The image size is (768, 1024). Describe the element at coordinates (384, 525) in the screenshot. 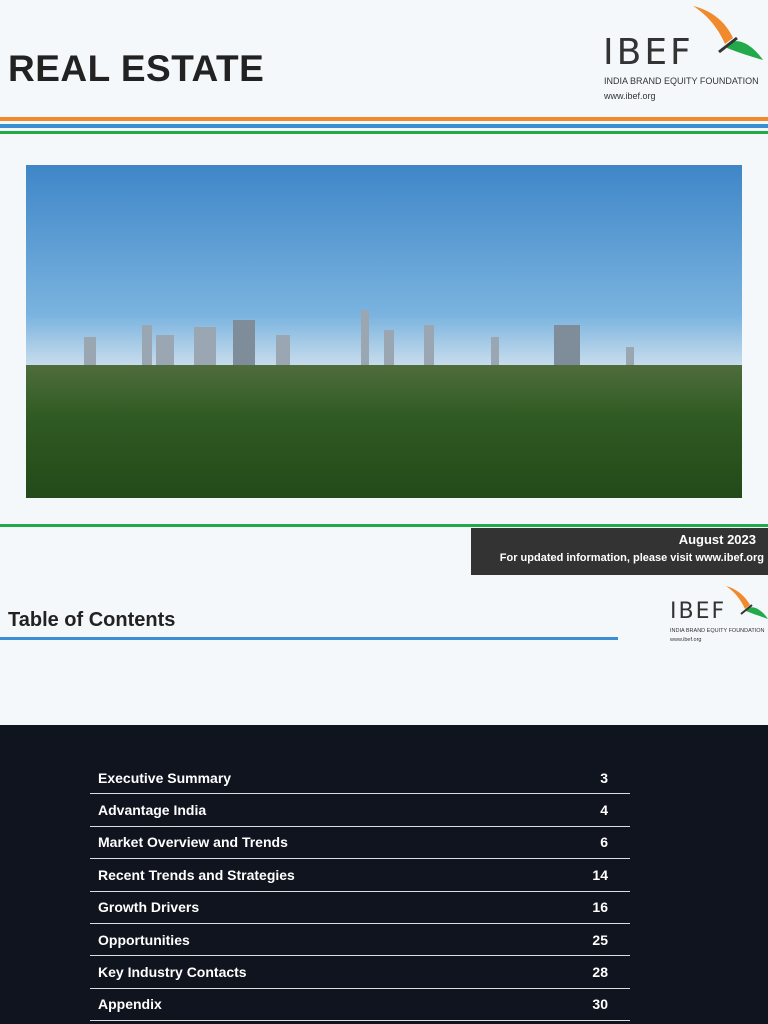

I see `green-divider` at that location.